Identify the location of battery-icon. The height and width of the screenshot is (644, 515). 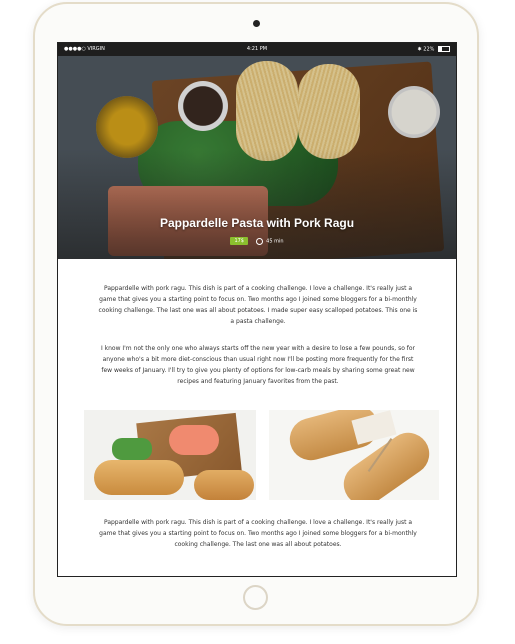
(444, 49).